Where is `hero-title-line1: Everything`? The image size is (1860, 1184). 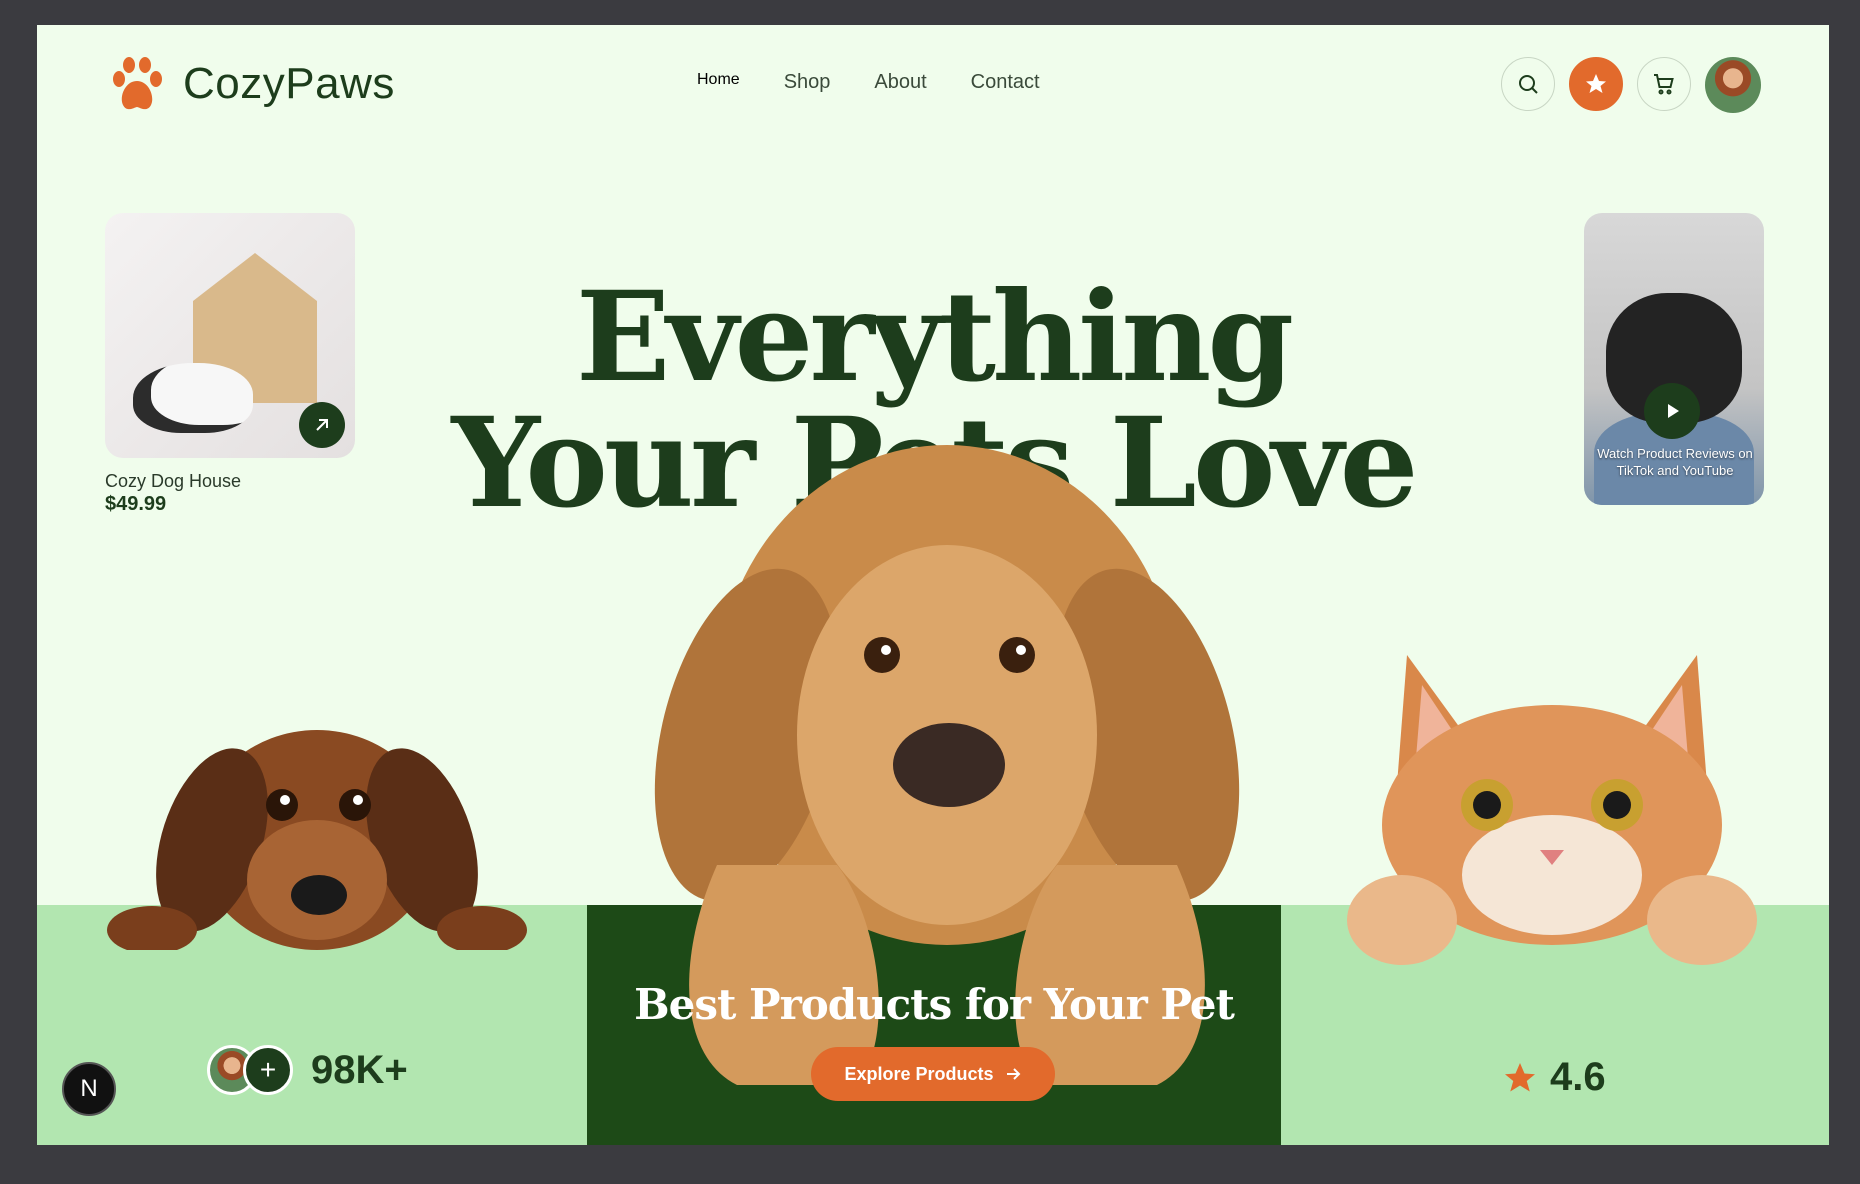
hero-title-line1: Everything is located at coordinates (934, 337).